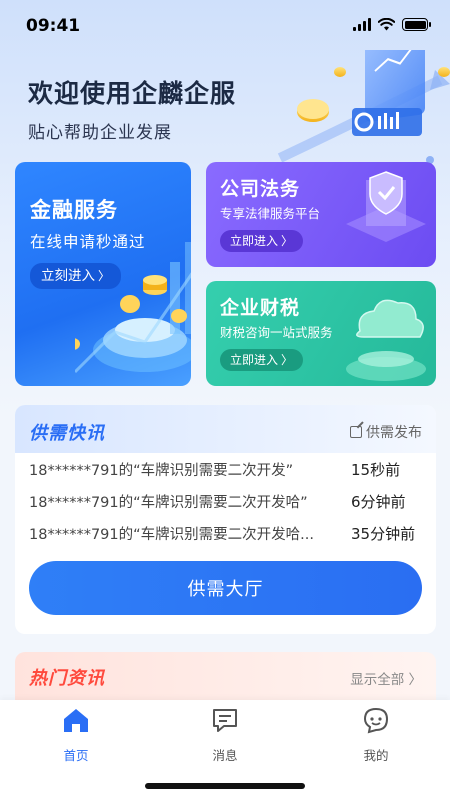 This screenshot has height=800, width=450. Describe the element at coordinates (254, 360) in the screenshot. I see `tax-enter-label: 立即进入` at that location.